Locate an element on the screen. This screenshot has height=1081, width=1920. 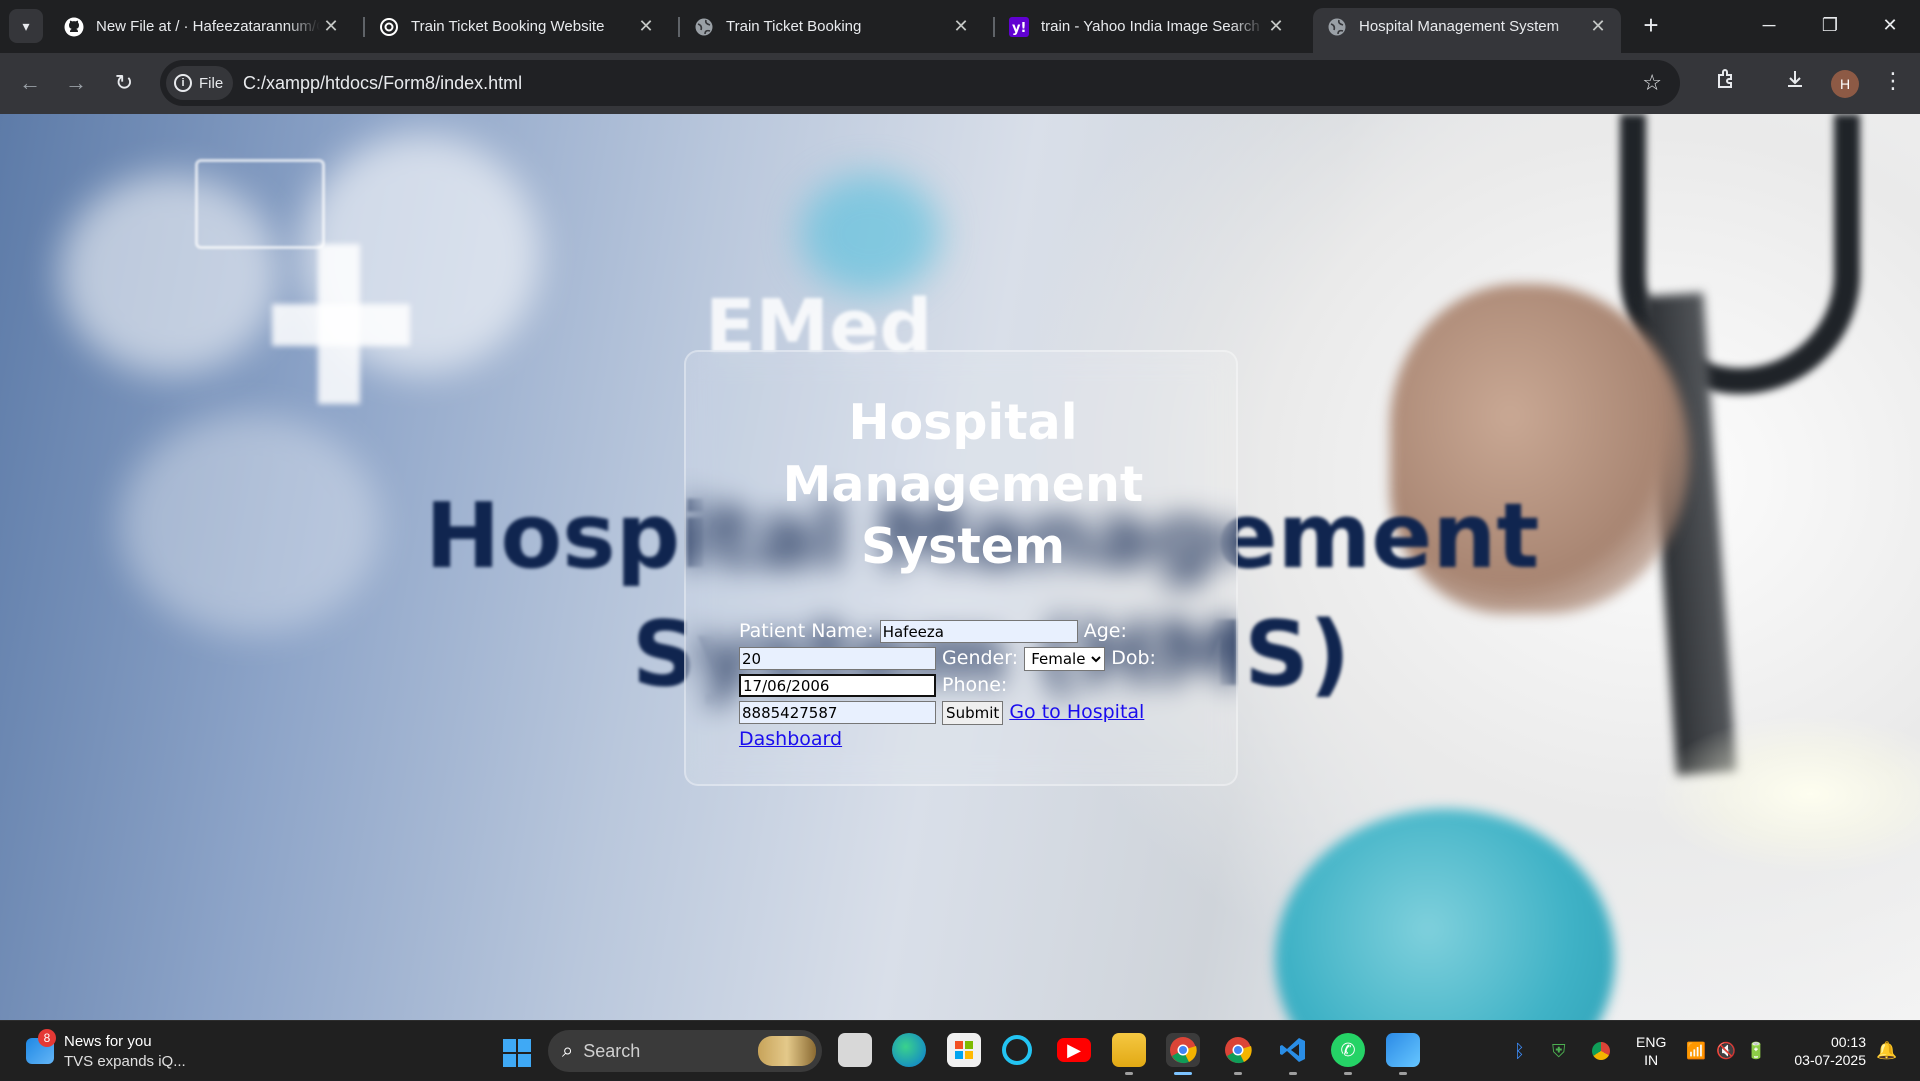
openai-icon is located at coordinates (389, 27).